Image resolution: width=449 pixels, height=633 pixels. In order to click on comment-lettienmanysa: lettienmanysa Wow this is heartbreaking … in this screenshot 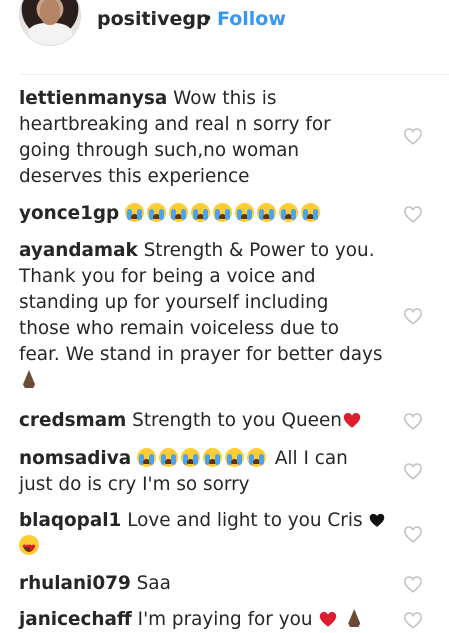, I will do `click(204, 138)`.